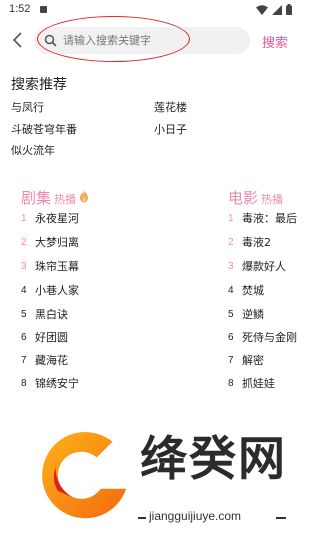 The image size is (320, 534). I want to click on movie-rank-row: 6 死侍与金刚, so click(262, 337).